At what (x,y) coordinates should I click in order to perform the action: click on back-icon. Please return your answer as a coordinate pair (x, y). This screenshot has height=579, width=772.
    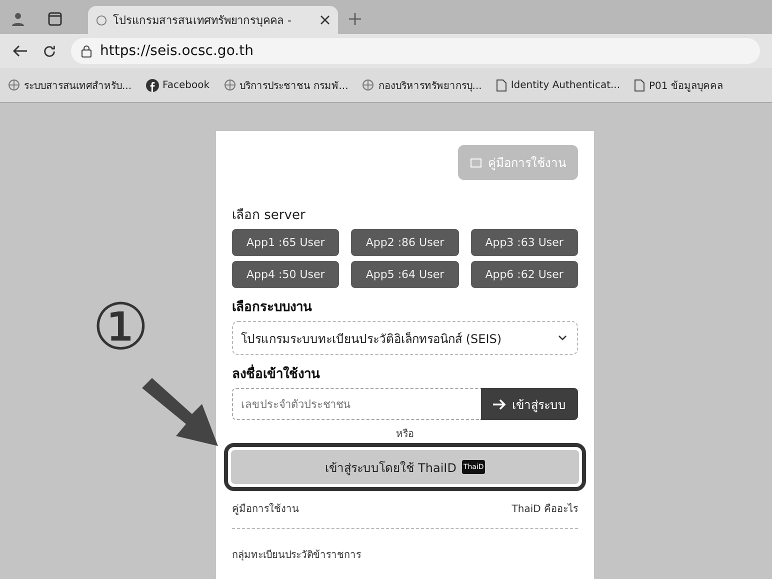
    Looking at the image, I should click on (20, 51).